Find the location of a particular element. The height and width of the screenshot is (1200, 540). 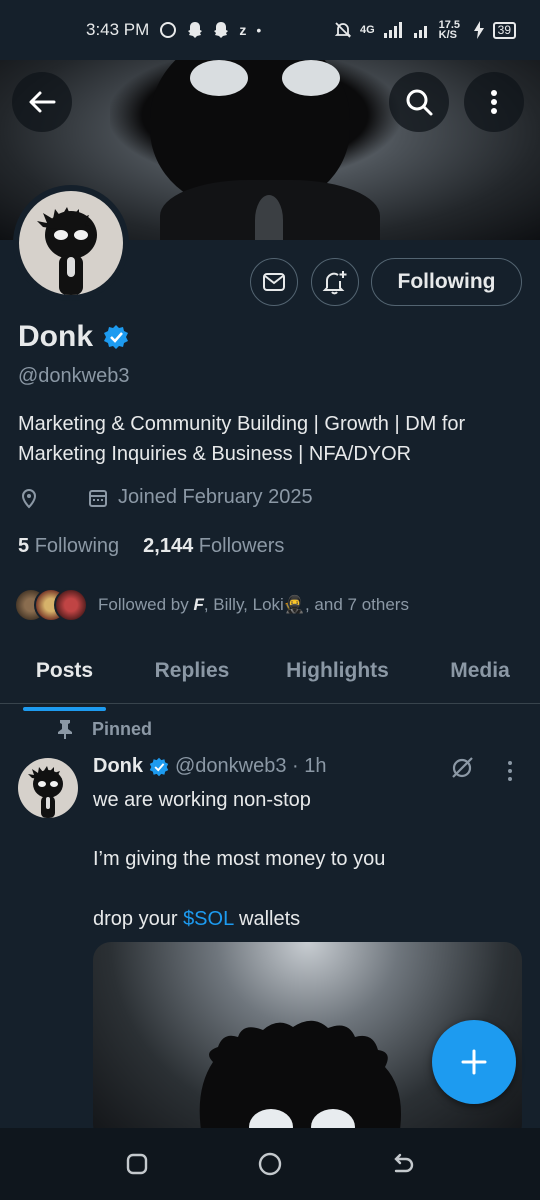

post-author-avatar is located at coordinates (48, 788).